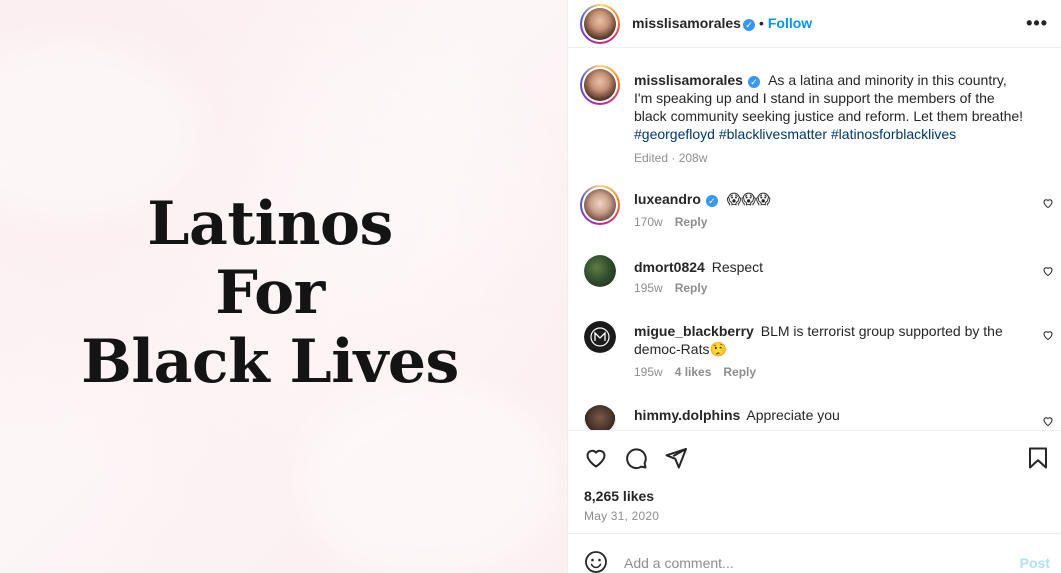 This screenshot has width=1061, height=573. I want to click on comment-meta: 195w Reply, so click(676, 288).